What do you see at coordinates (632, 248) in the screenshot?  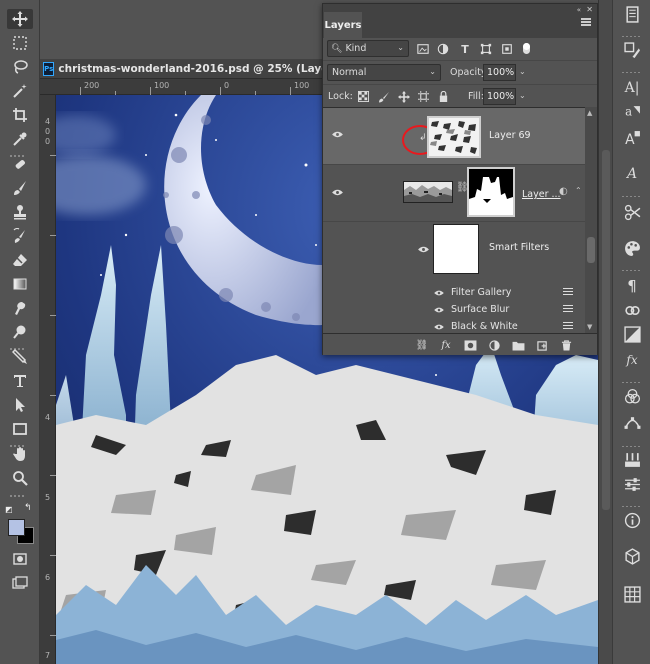 I see `swatches-palette-icon` at bounding box center [632, 248].